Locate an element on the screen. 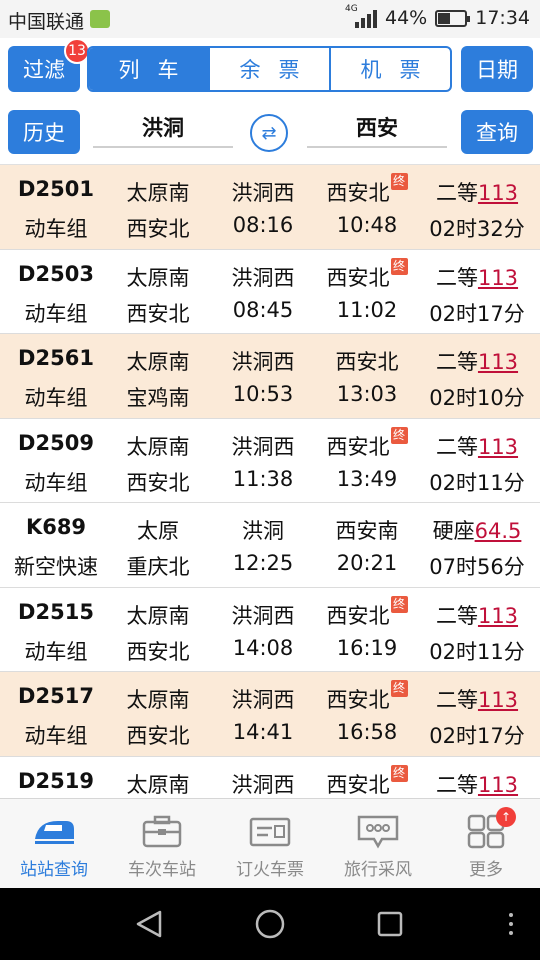 The width and height of the screenshot is (540, 960). departure-time: 11:38 is located at coordinates (263, 478).